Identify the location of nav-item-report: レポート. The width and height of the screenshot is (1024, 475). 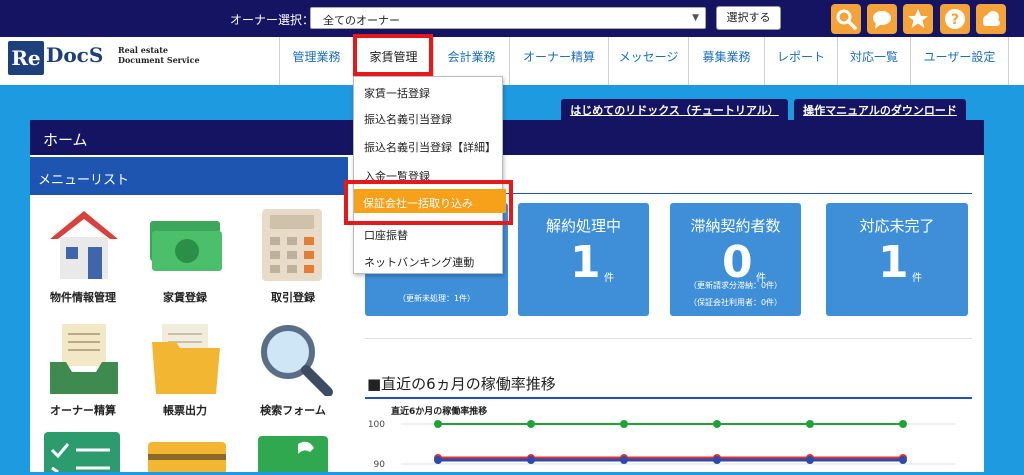
(800, 61).